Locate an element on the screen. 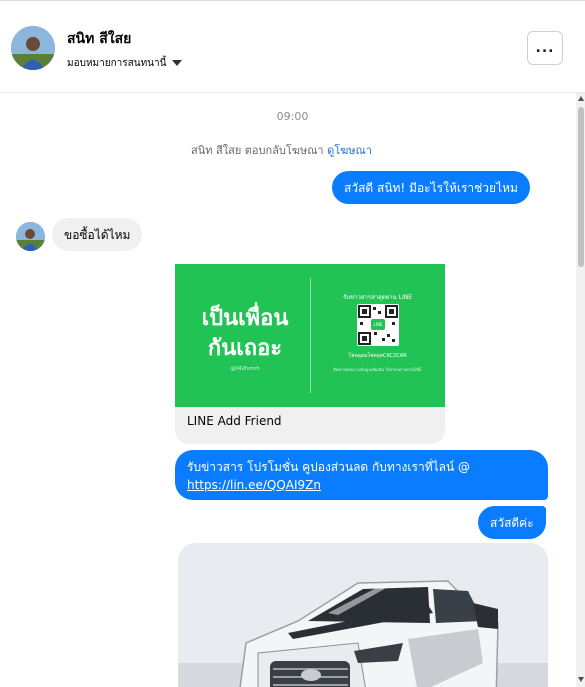  outgoing-message: สวัสดี สนิท! มีอะไรให้เราช่วยไหม is located at coordinates (431, 187).